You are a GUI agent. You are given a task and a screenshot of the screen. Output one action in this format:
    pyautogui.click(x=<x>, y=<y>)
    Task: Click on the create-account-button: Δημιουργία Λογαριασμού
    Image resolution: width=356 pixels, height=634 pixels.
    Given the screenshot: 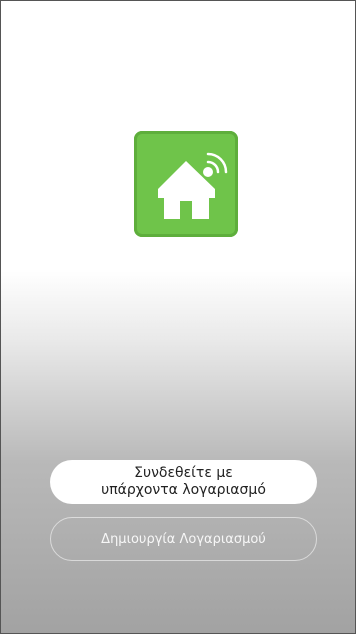 What is the action you would take?
    pyautogui.click(x=183, y=539)
    